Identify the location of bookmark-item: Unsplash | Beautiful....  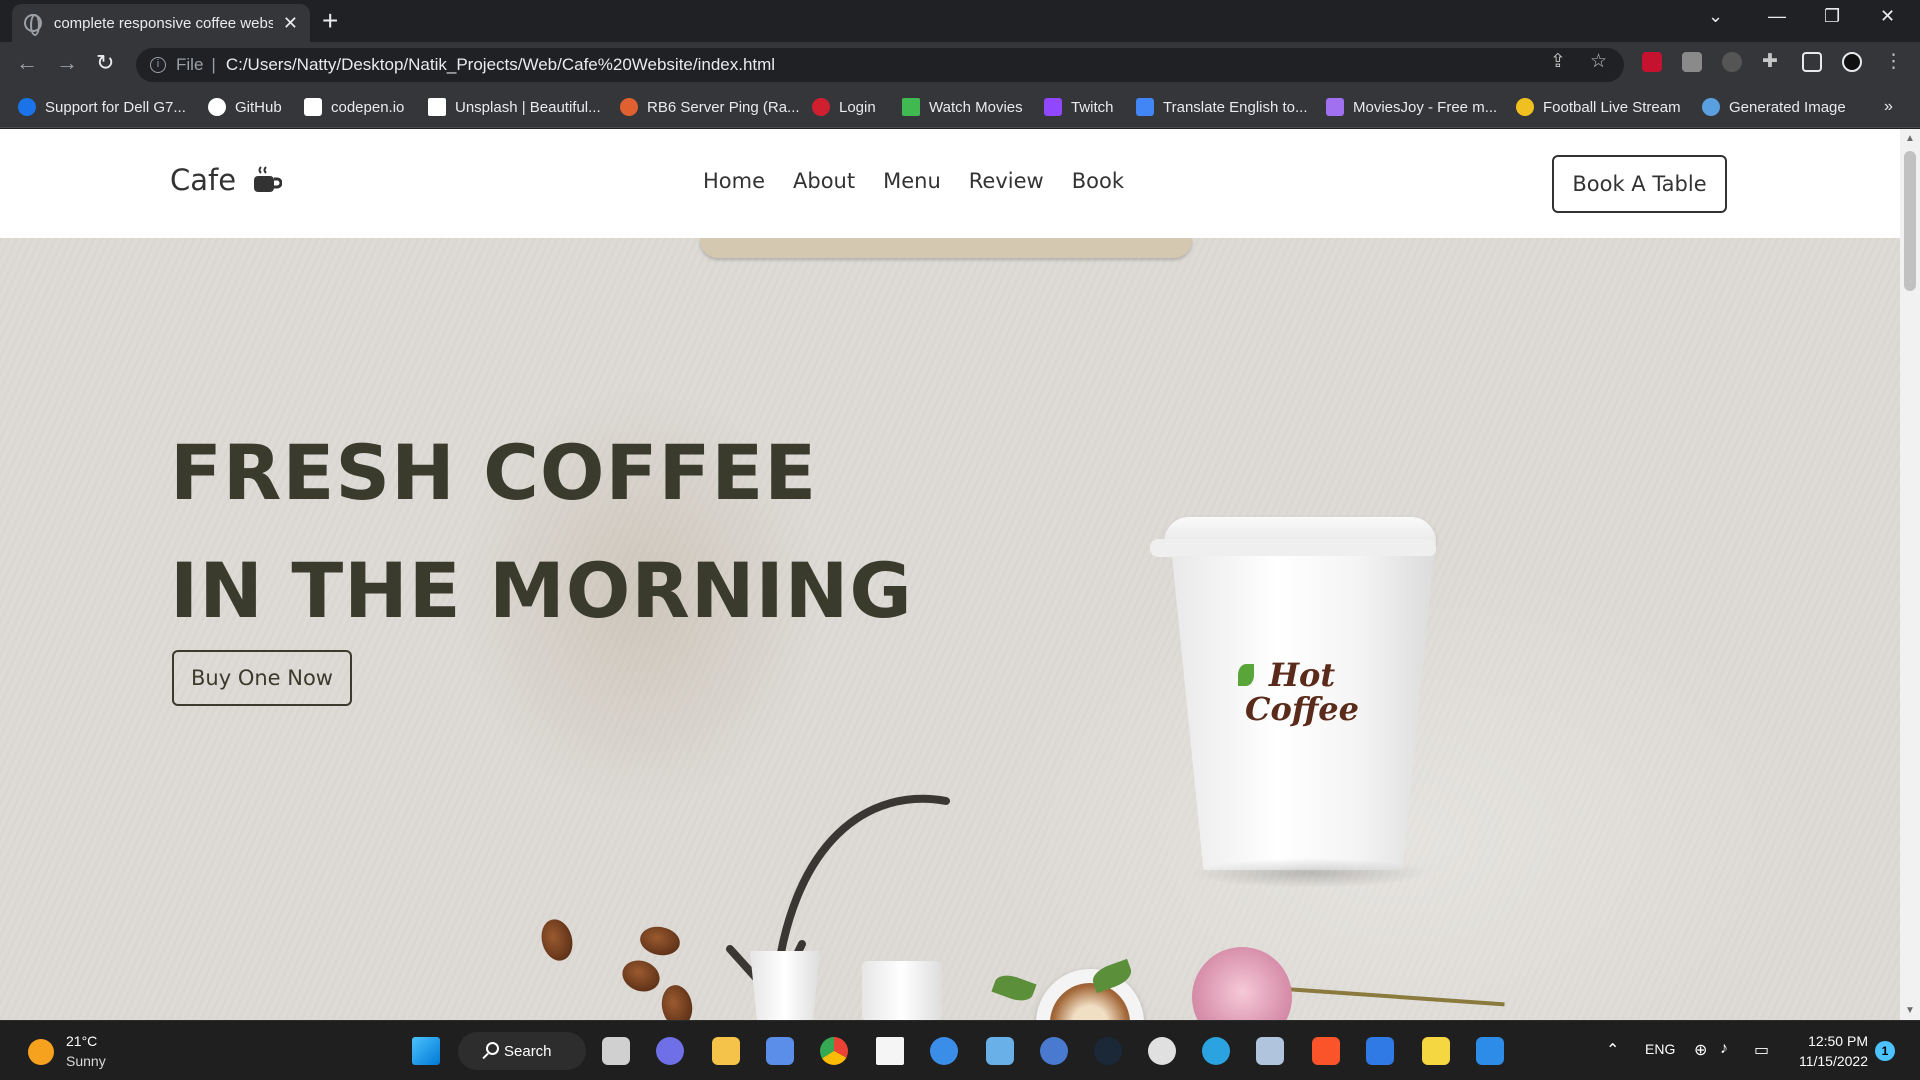
(514, 107).